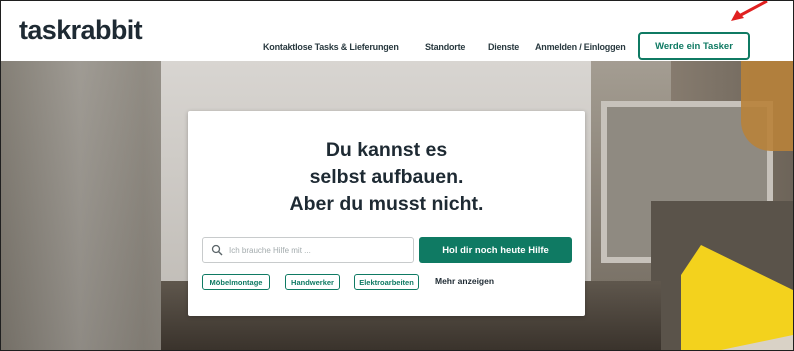 The image size is (794, 351). Describe the element at coordinates (386, 282) in the screenshot. I see `chip-electrical: Elektroarbeiten` at that location.